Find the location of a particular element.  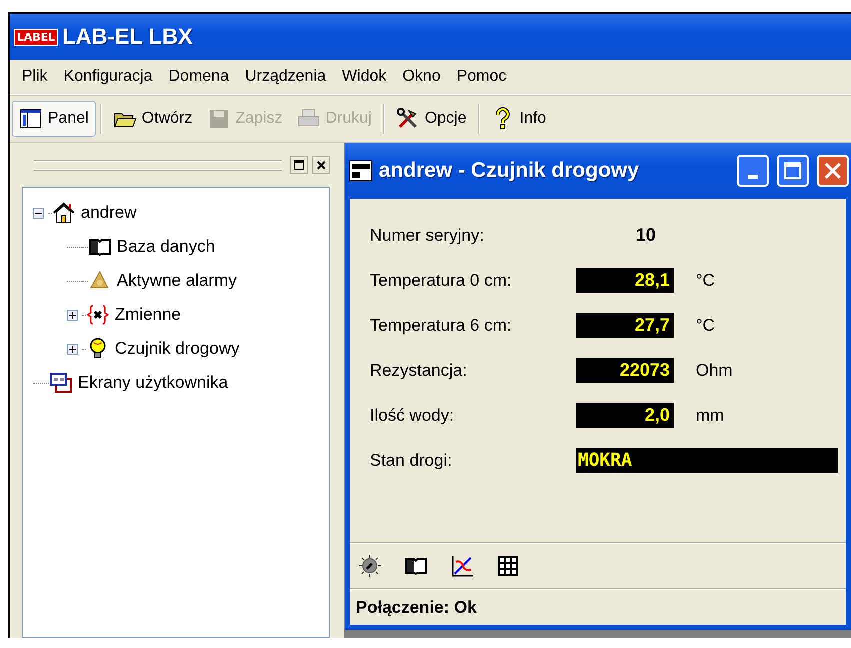

toolbar-button: Otwórz is located at coordinates (153, 119).